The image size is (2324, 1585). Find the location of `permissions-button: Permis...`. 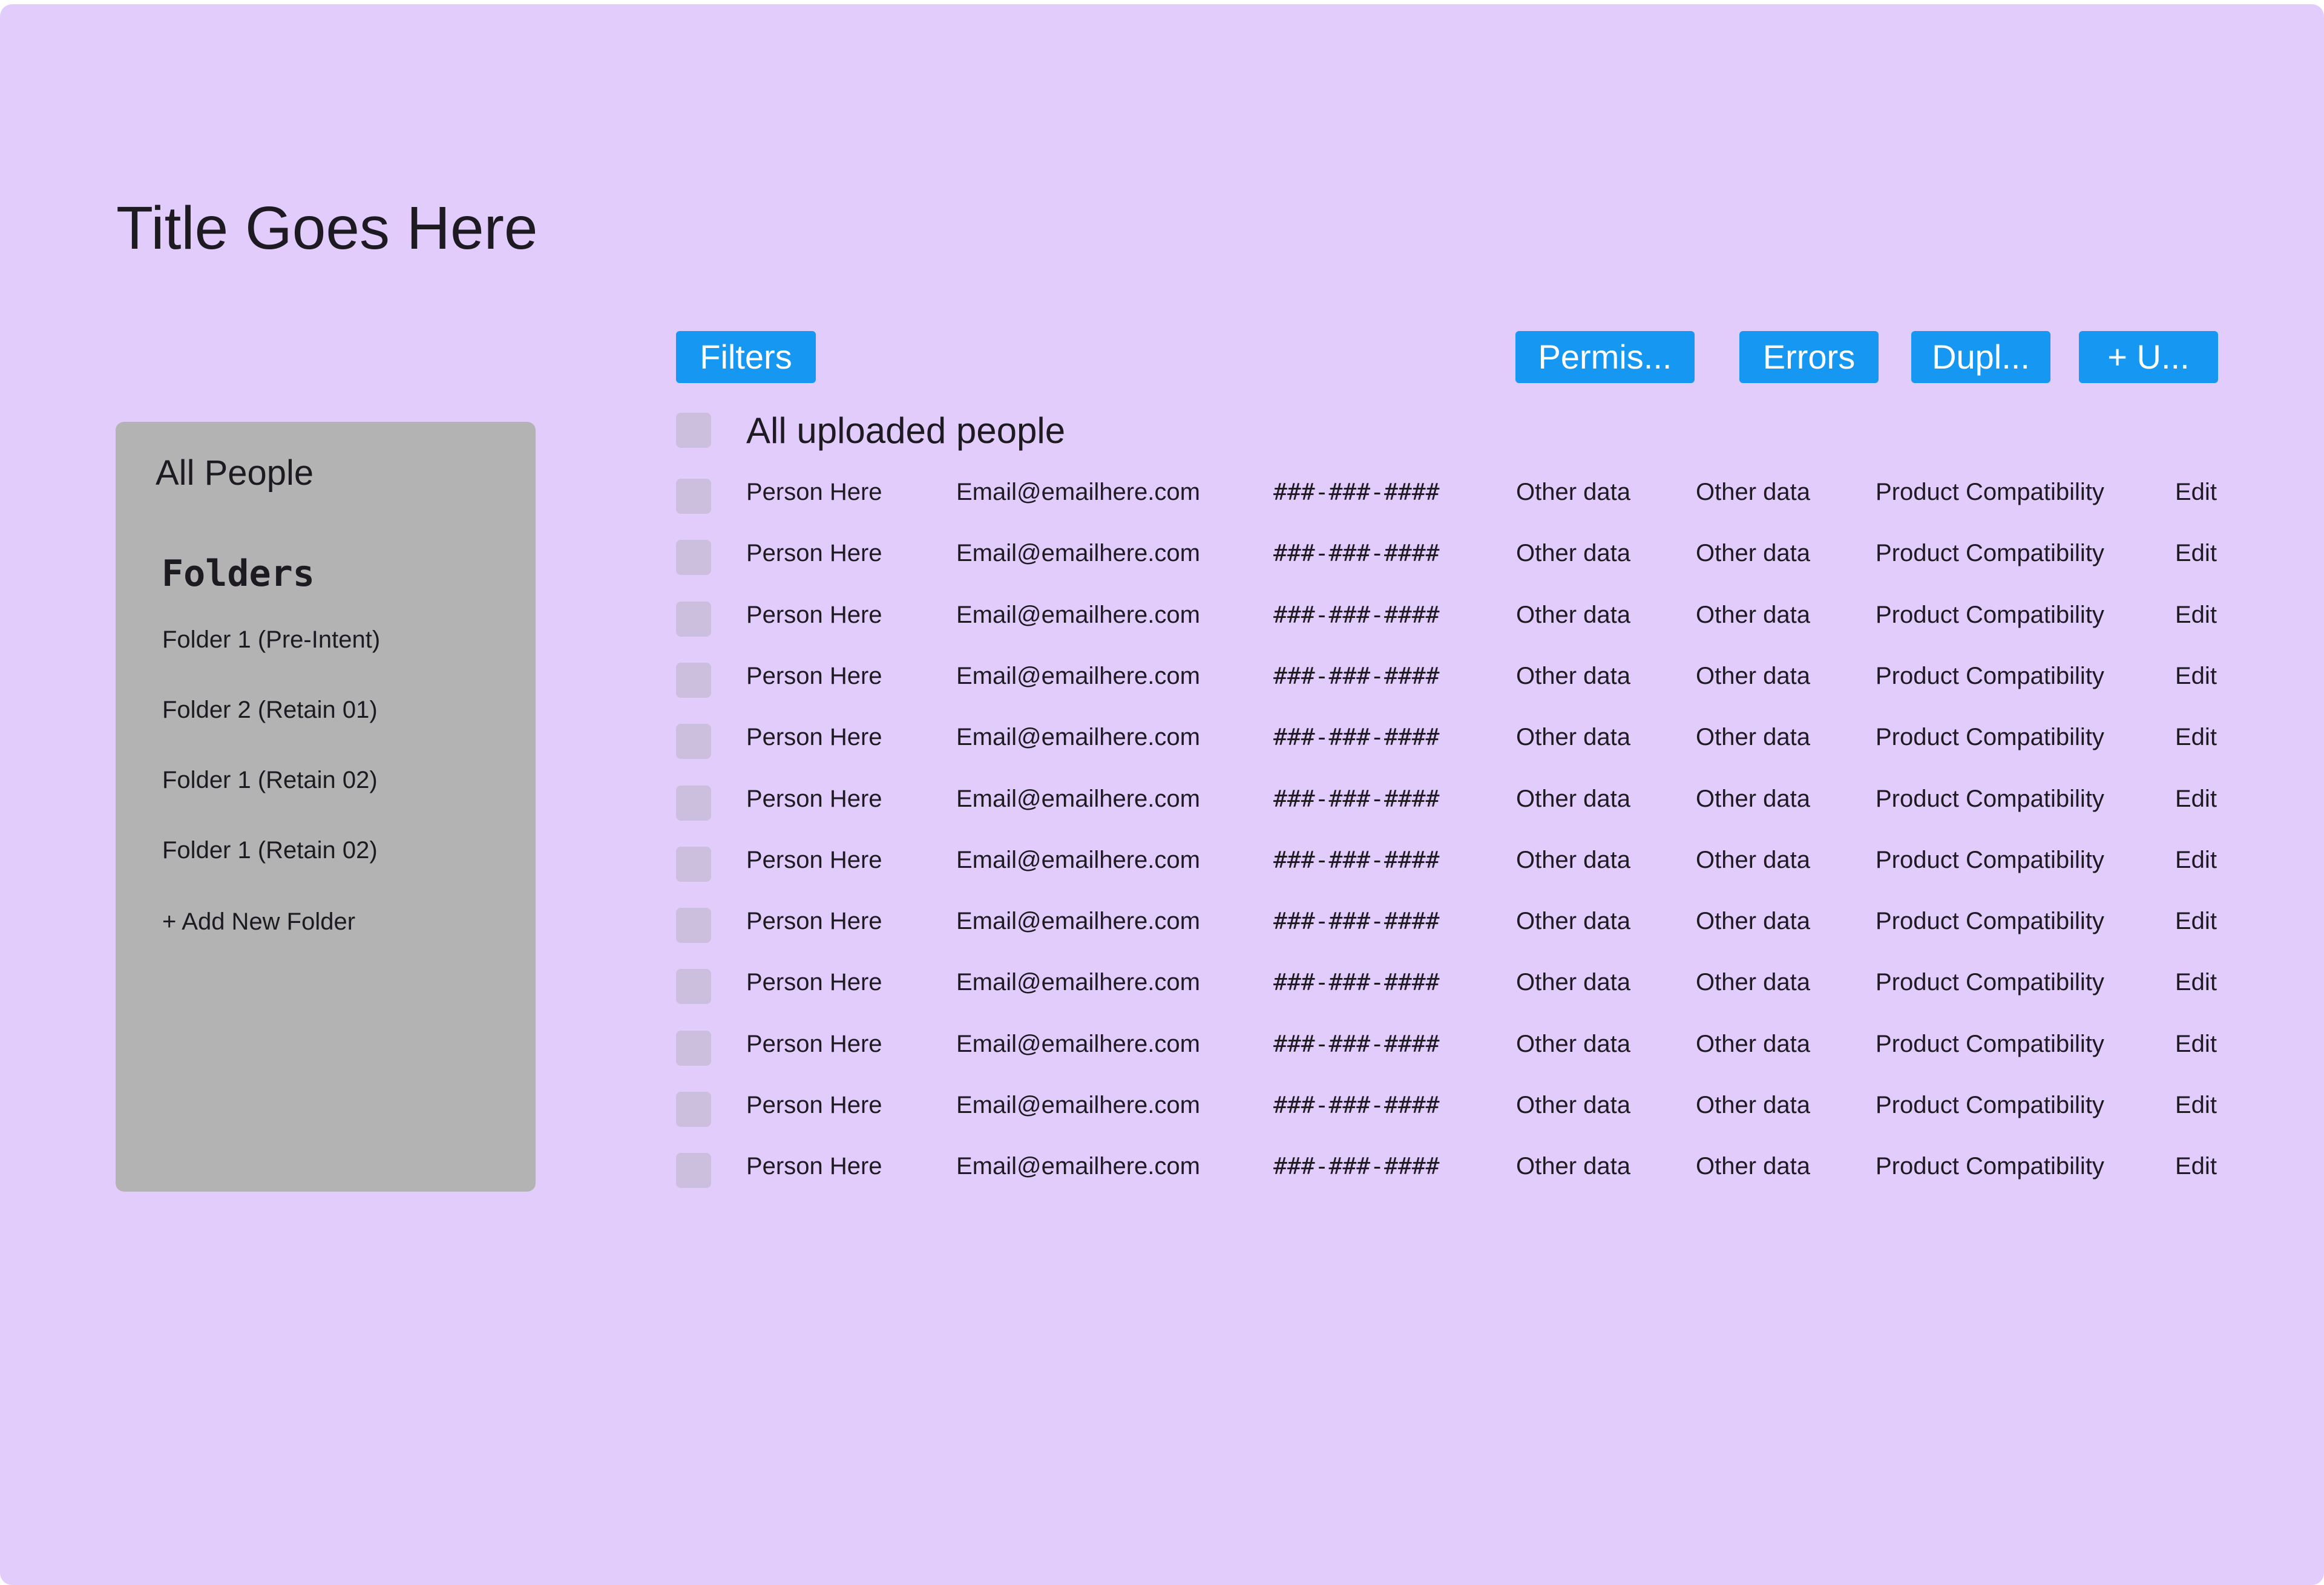

permissions-button: Permis... is located at coordinates (1605, 357).